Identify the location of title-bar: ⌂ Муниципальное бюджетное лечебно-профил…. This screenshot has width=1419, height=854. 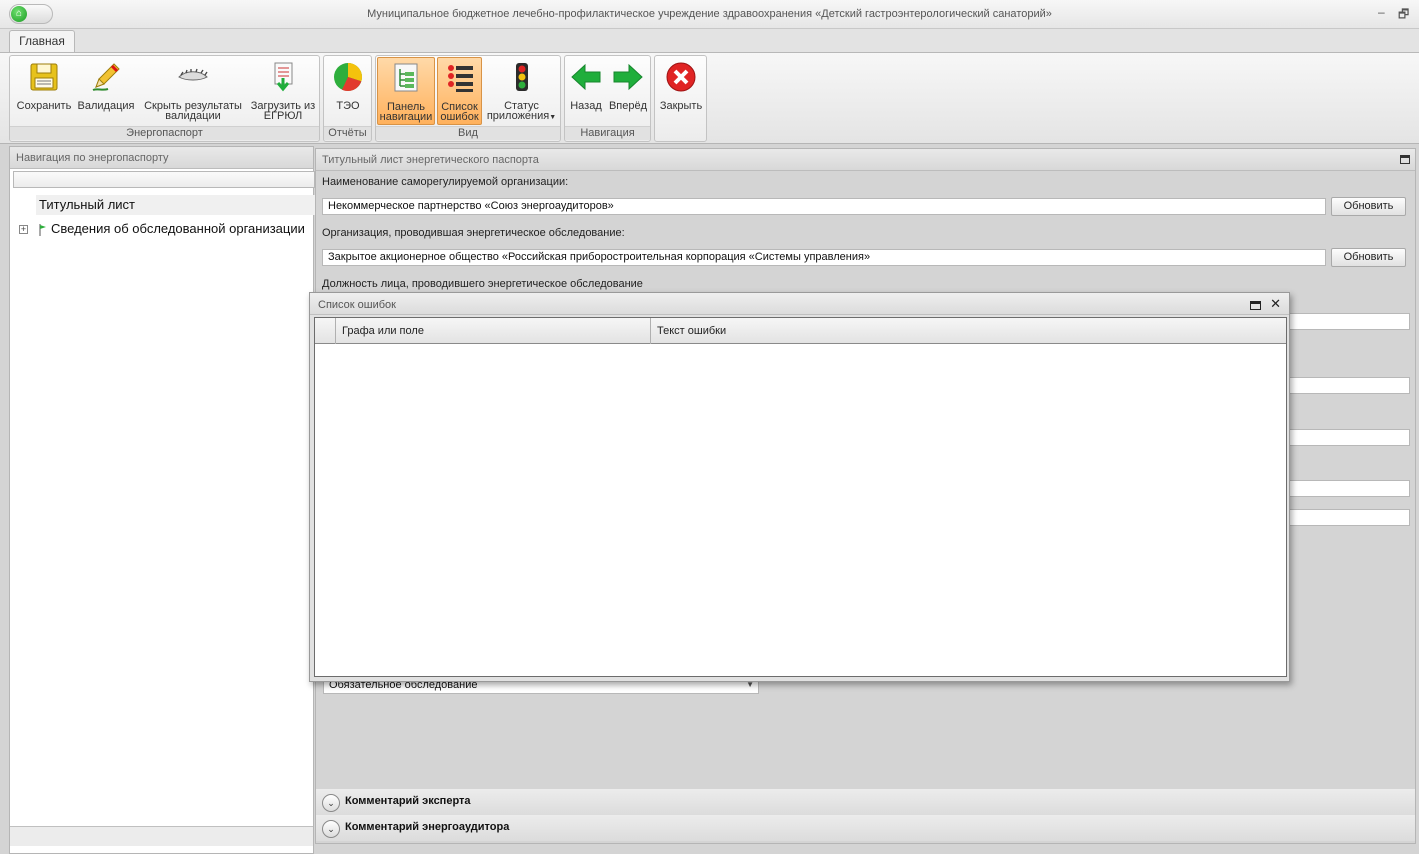
(709, 14).